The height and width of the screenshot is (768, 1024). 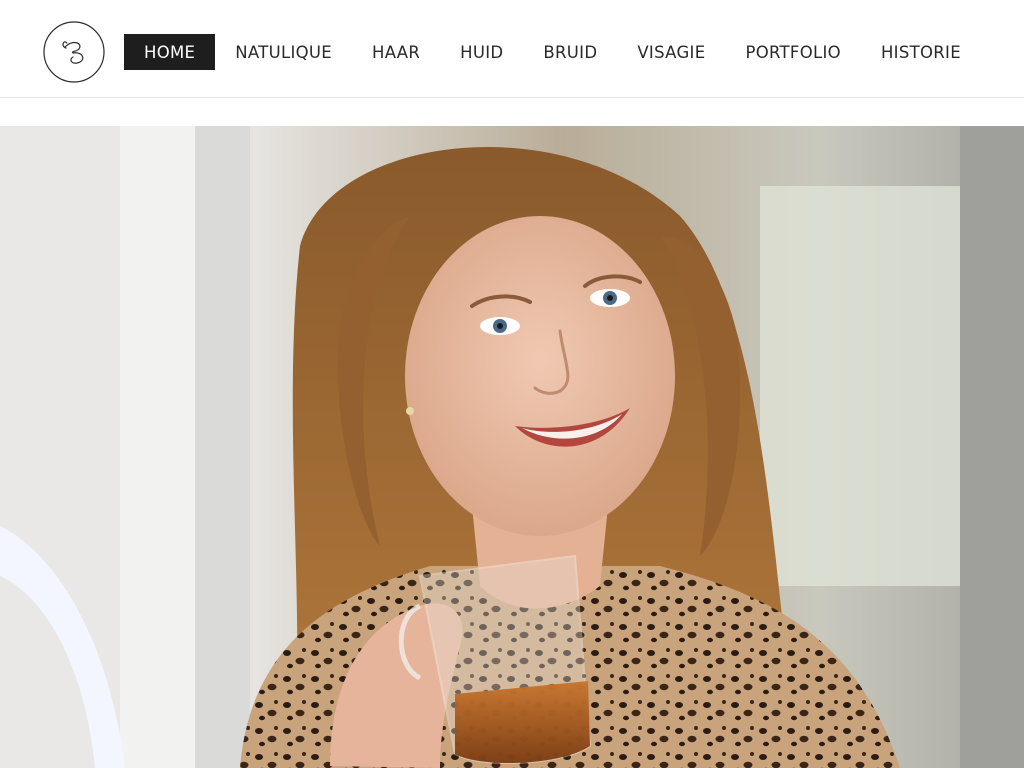 I want to click on nav-item-huid: HUID, so click(x=481, y=52).